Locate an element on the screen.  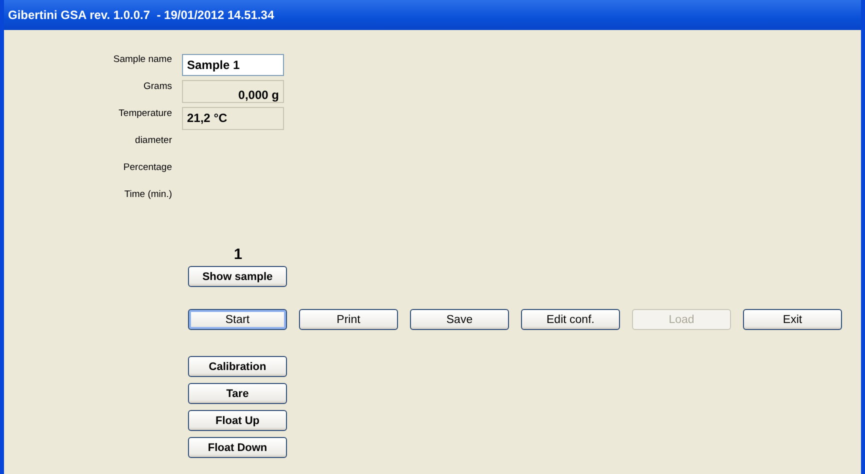
field-label: diameter is located at coordinates (153, 140).